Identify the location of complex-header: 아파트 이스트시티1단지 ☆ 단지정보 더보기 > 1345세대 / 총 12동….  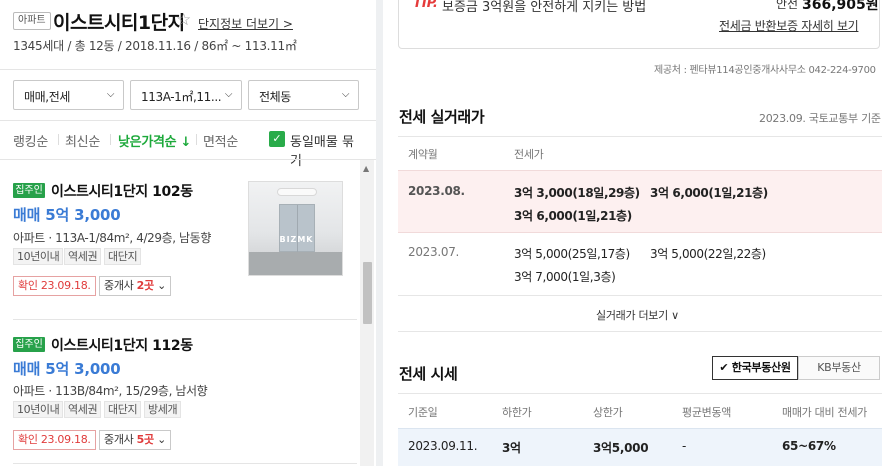
(188, 34).